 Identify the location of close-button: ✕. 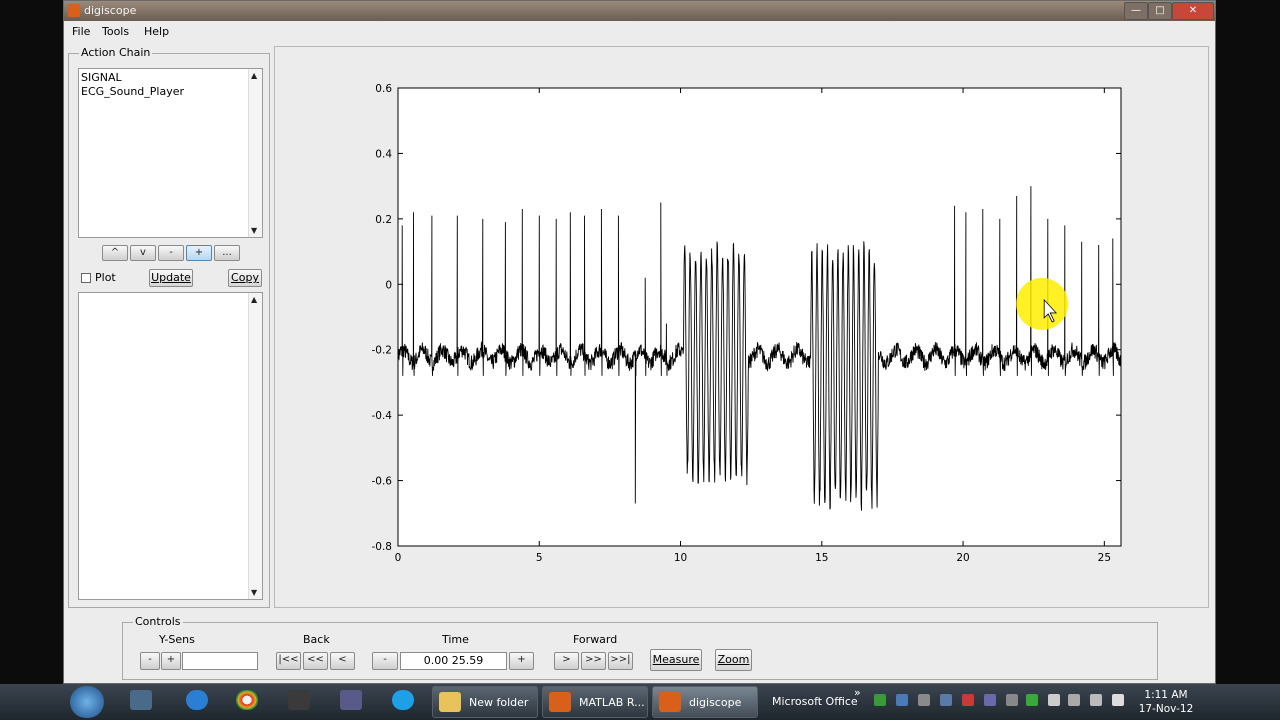
(1193, 11).